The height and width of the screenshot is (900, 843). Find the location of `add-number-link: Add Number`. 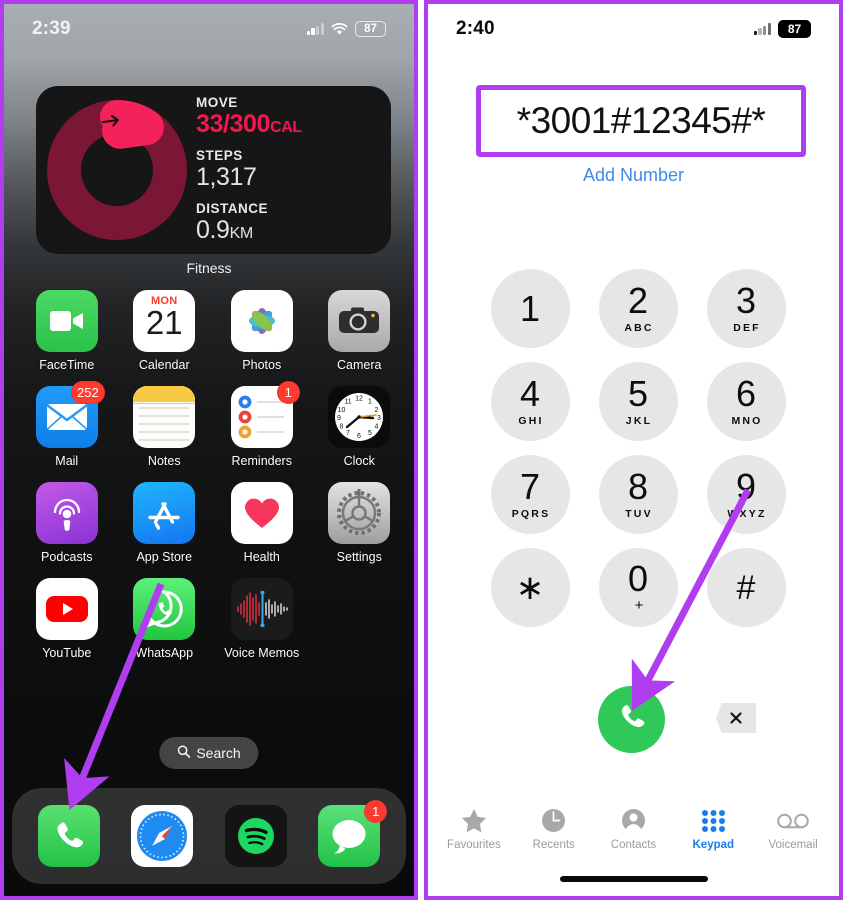

add-number-link: Add Number is located at coordinates (633, 175).